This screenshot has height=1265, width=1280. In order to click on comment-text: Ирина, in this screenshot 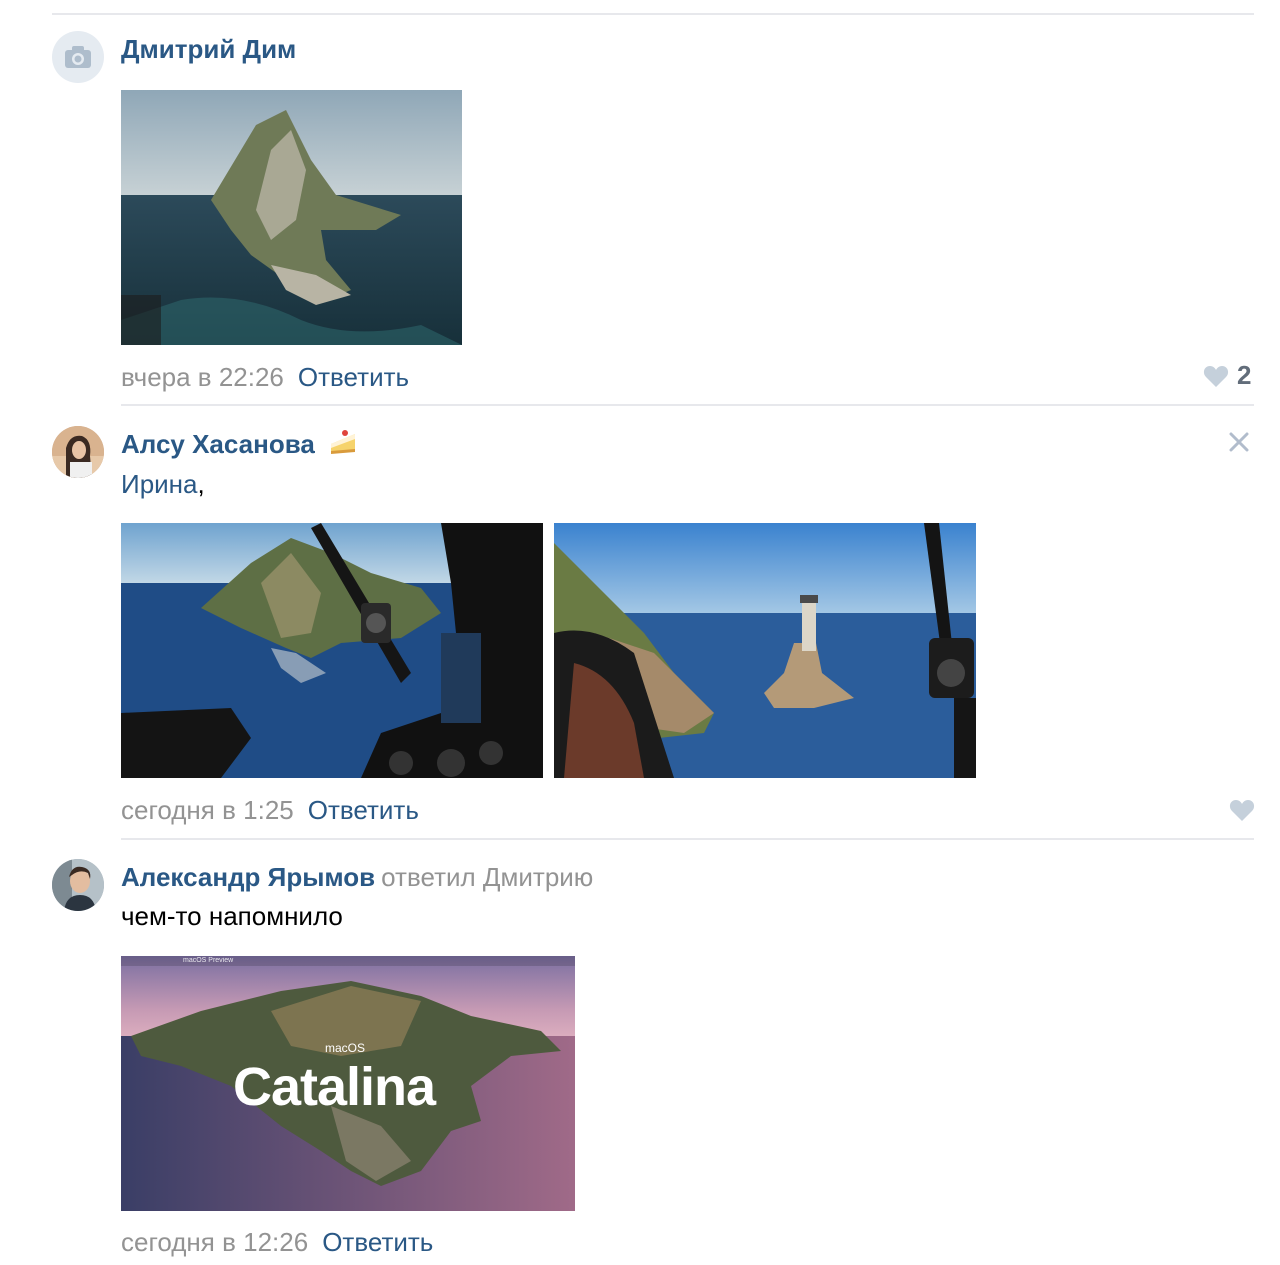, I will do `click(163, 484)`.